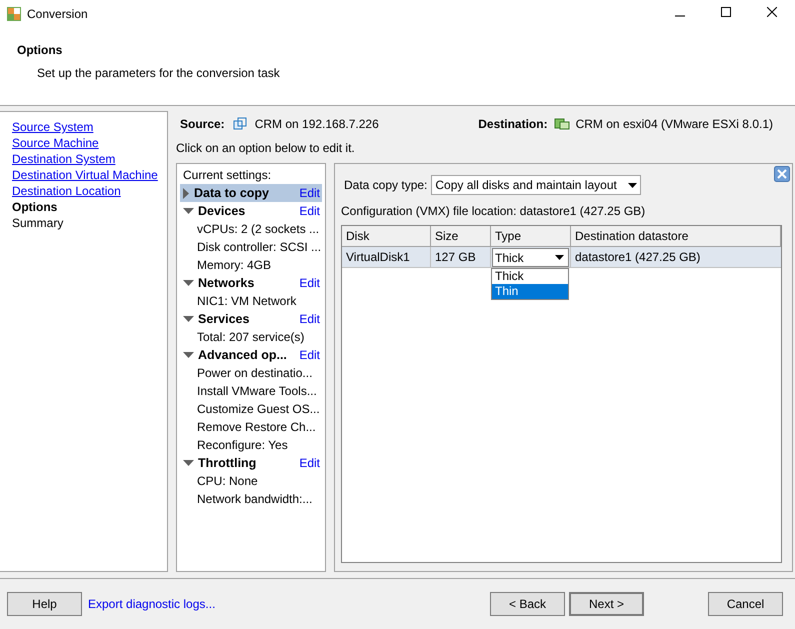 The width and height of the screenshot is (795, 629). I want to click on step-link: Source System, so click(53, 127).